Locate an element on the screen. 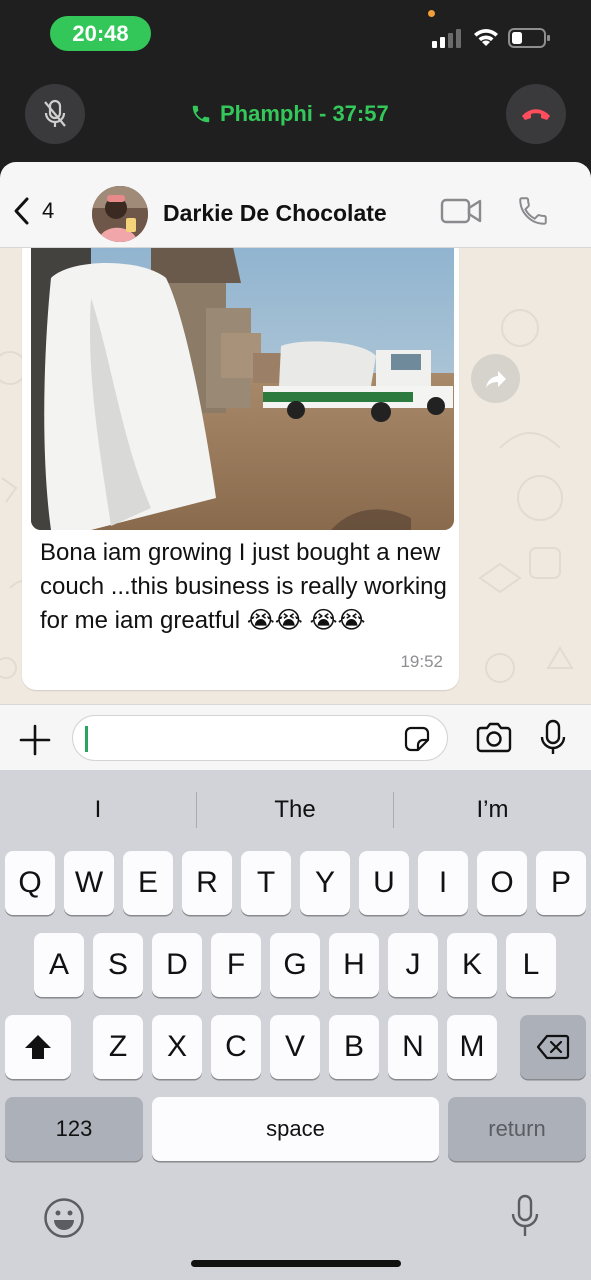 Image resolution: width=591 pixels, height=1280 pixels. key-m: M is located at coordinates (472, 1047).